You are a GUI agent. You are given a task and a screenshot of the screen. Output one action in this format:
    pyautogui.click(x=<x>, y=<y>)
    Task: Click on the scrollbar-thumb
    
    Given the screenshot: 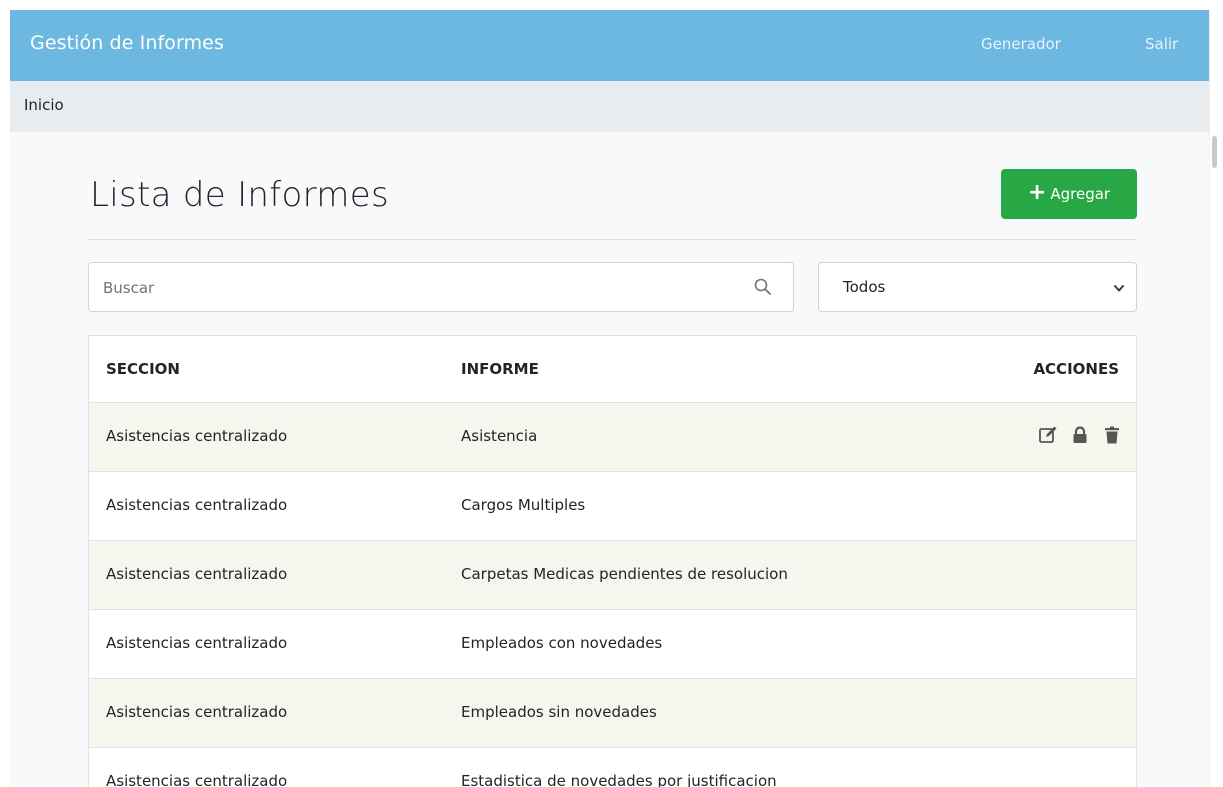 What is the action you would take?
    pyautogui.click(x=1214, y=152)
    